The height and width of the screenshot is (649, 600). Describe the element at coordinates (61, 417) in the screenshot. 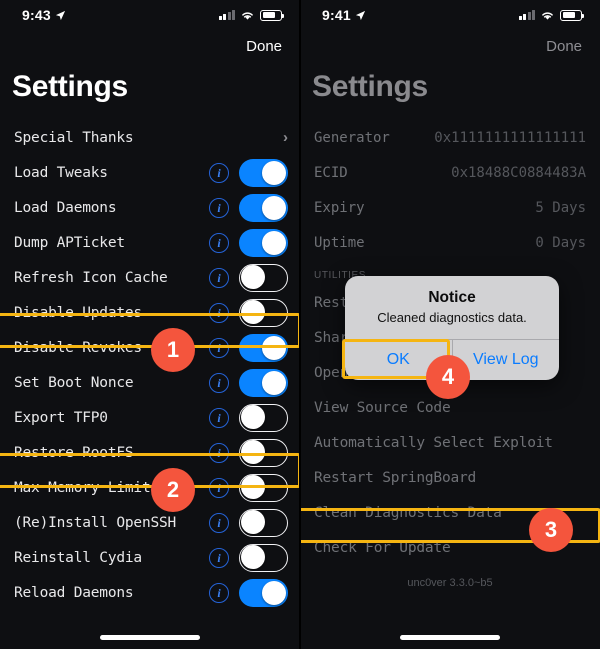

I see `settings-row-label: Export TFP0` at that location.